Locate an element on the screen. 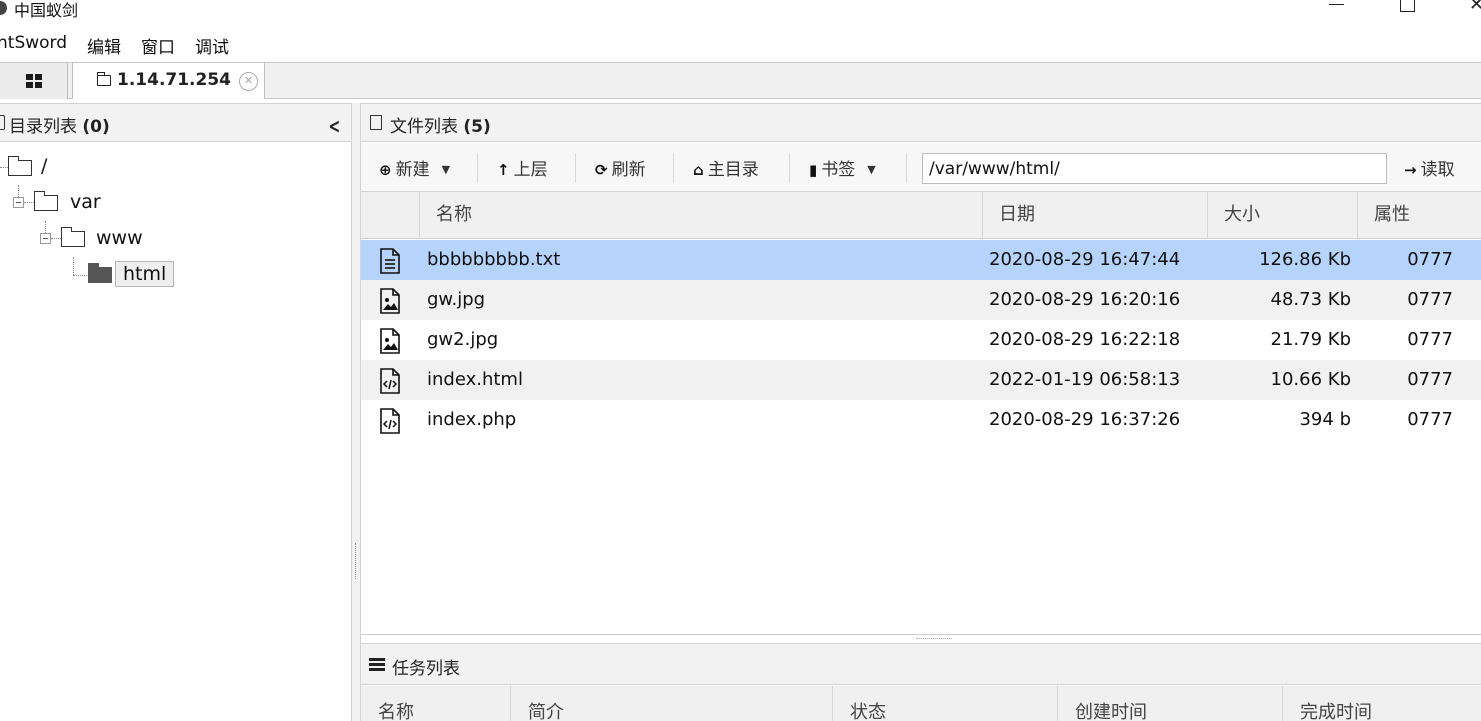 The width and height of the screenshot is (1481, 721). directory-panel-header: 目录列表 (0) < is located at coordinates (175, 122).